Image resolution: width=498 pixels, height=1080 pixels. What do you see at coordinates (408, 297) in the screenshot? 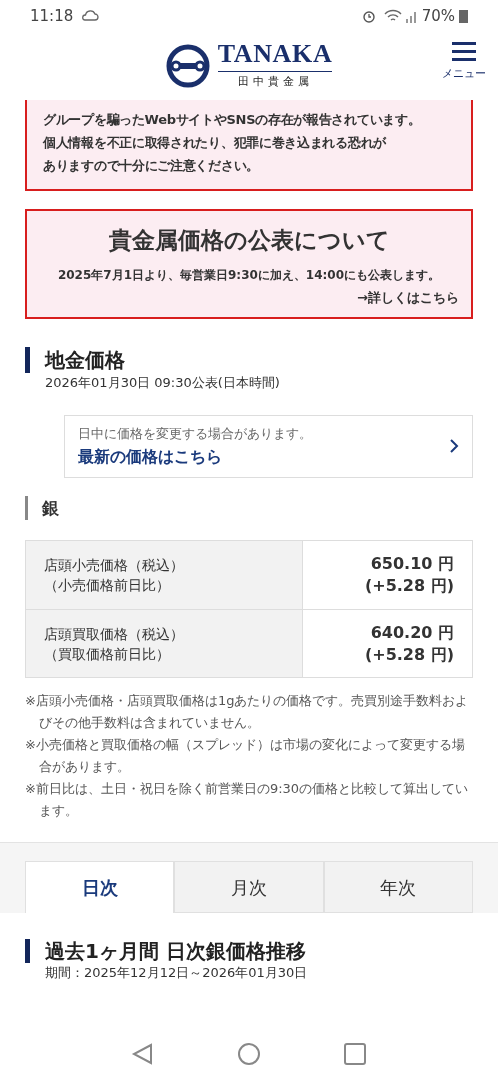
I see `details-link: →詳しくはこちら` at bounding box center [408, 297].